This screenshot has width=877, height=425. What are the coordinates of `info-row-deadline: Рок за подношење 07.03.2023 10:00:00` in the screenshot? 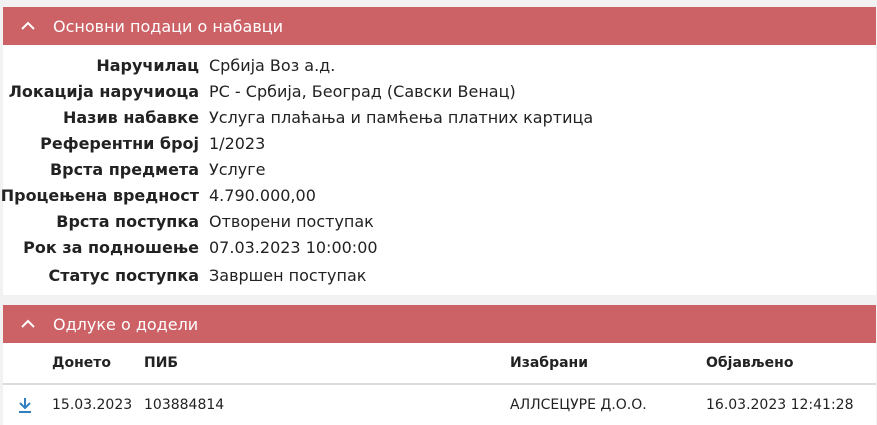 It's located at (439, 248).